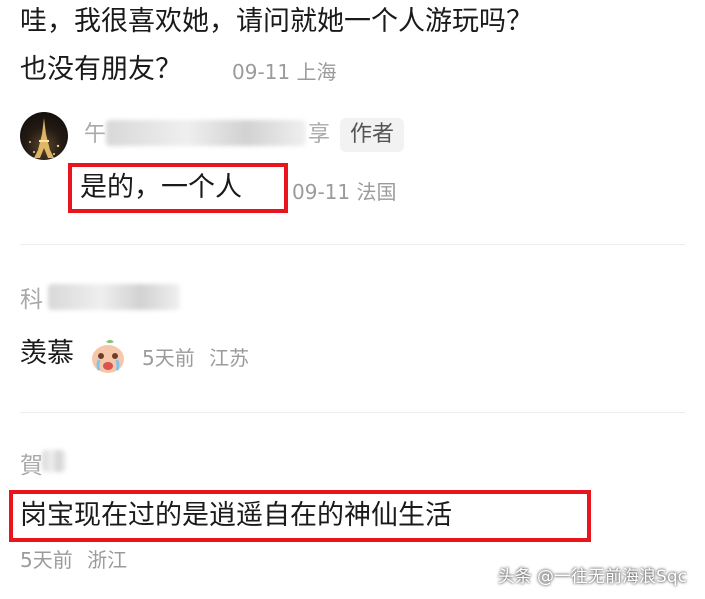  I want to click on eiffel-tower-avatar-icon, so click(44, 138).